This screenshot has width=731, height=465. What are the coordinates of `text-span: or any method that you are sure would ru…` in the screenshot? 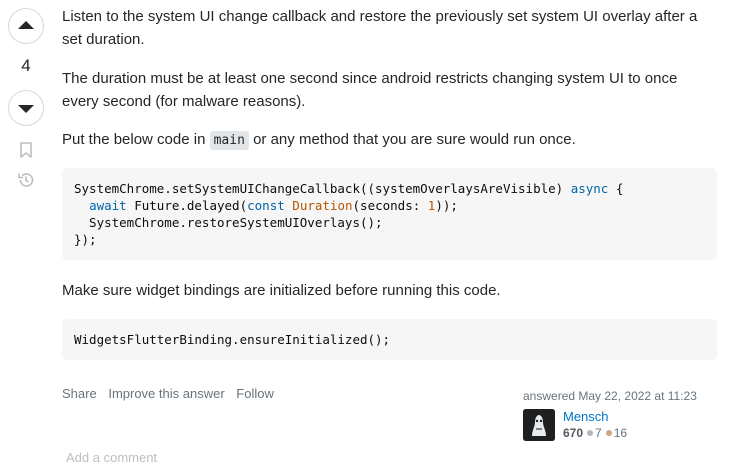 It's located at (412, 139).